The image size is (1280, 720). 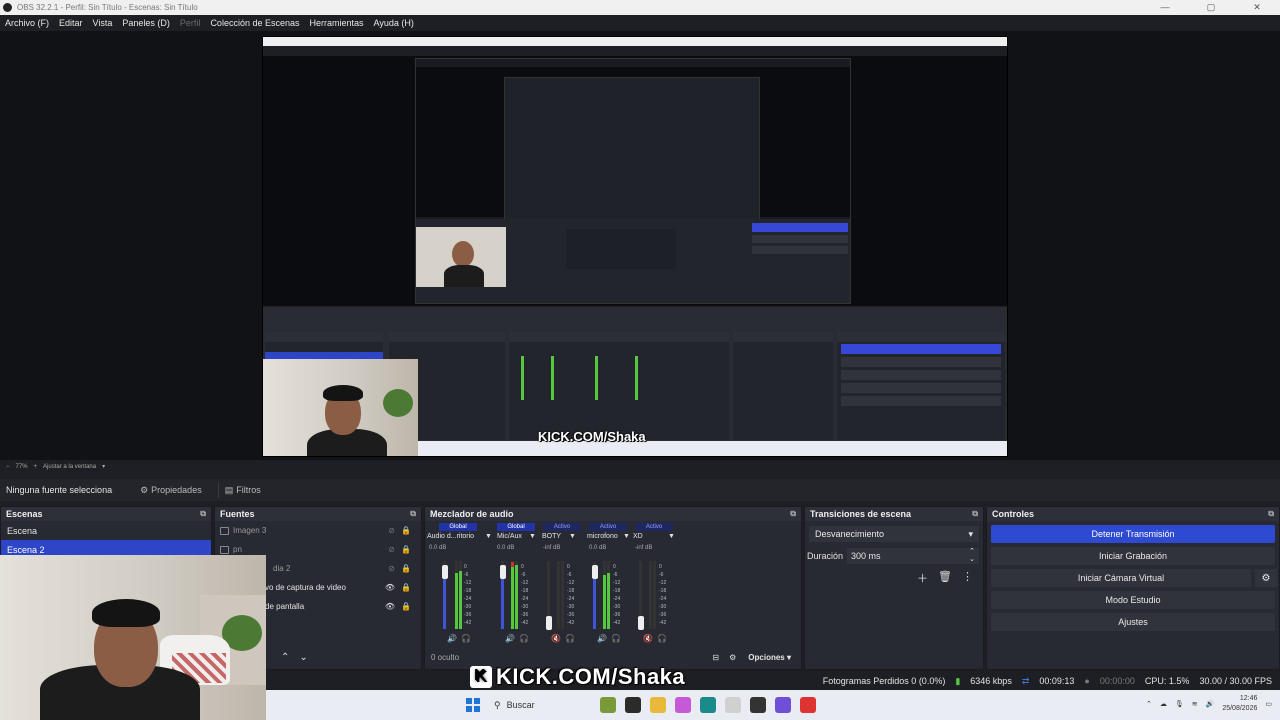 What do you see at coordinates (318, 530) in the screenshot?
I see `source-item: Imagen 3 ⊘ 🔒` at bounding box center [318, 530].